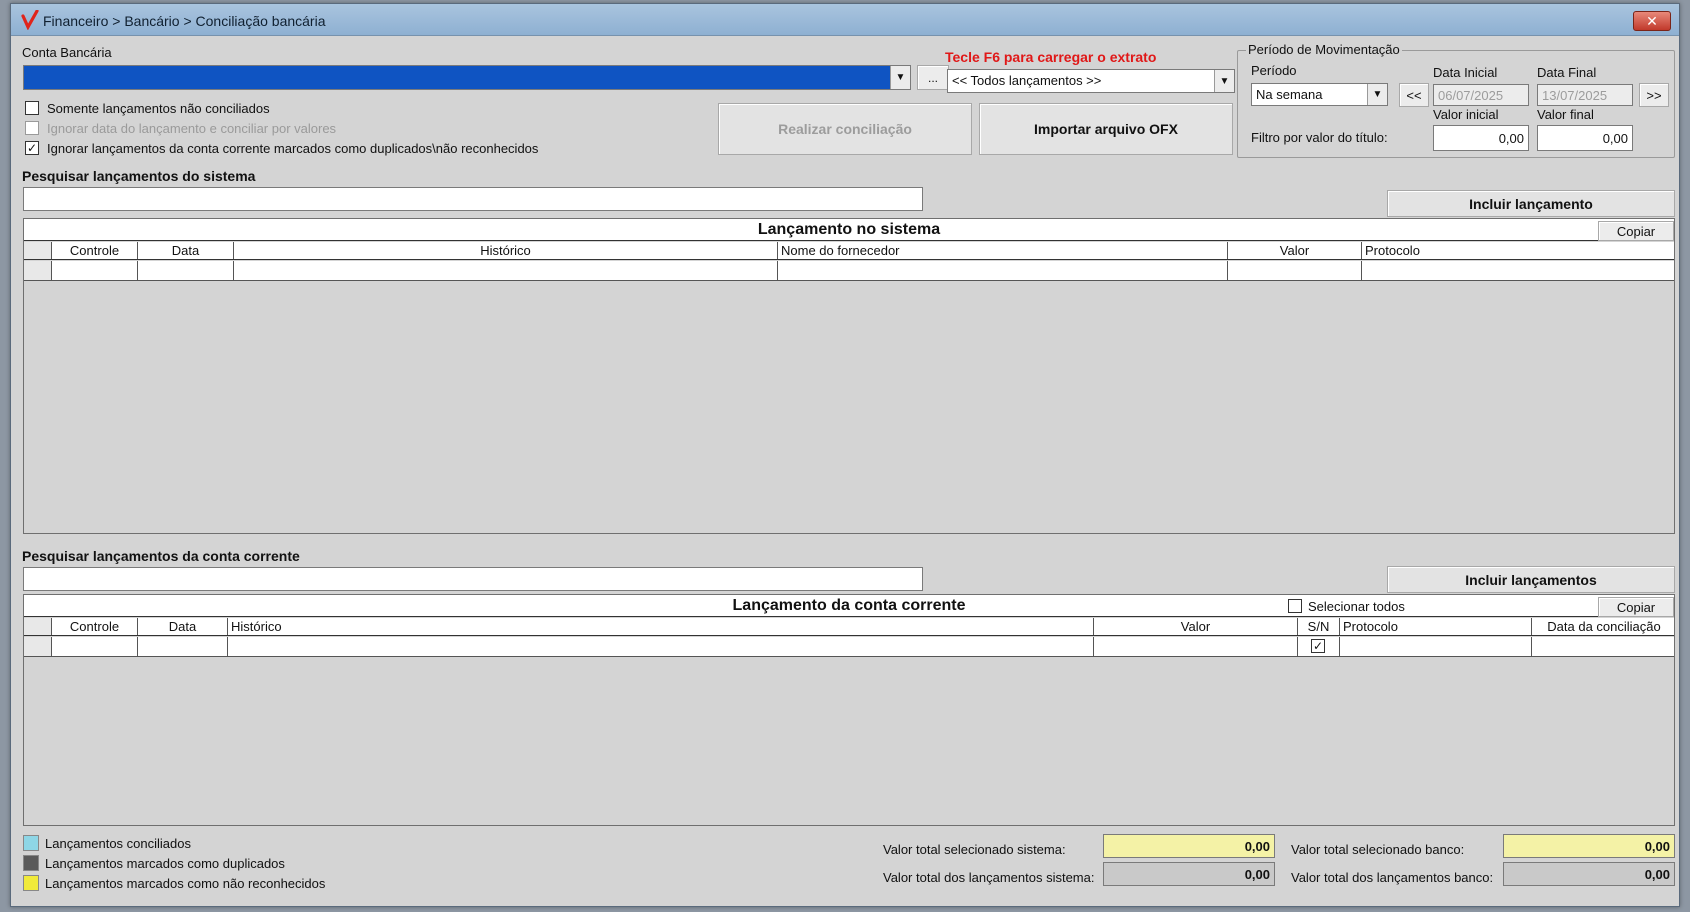  I want to click on account-search-input, so click(473, 579).